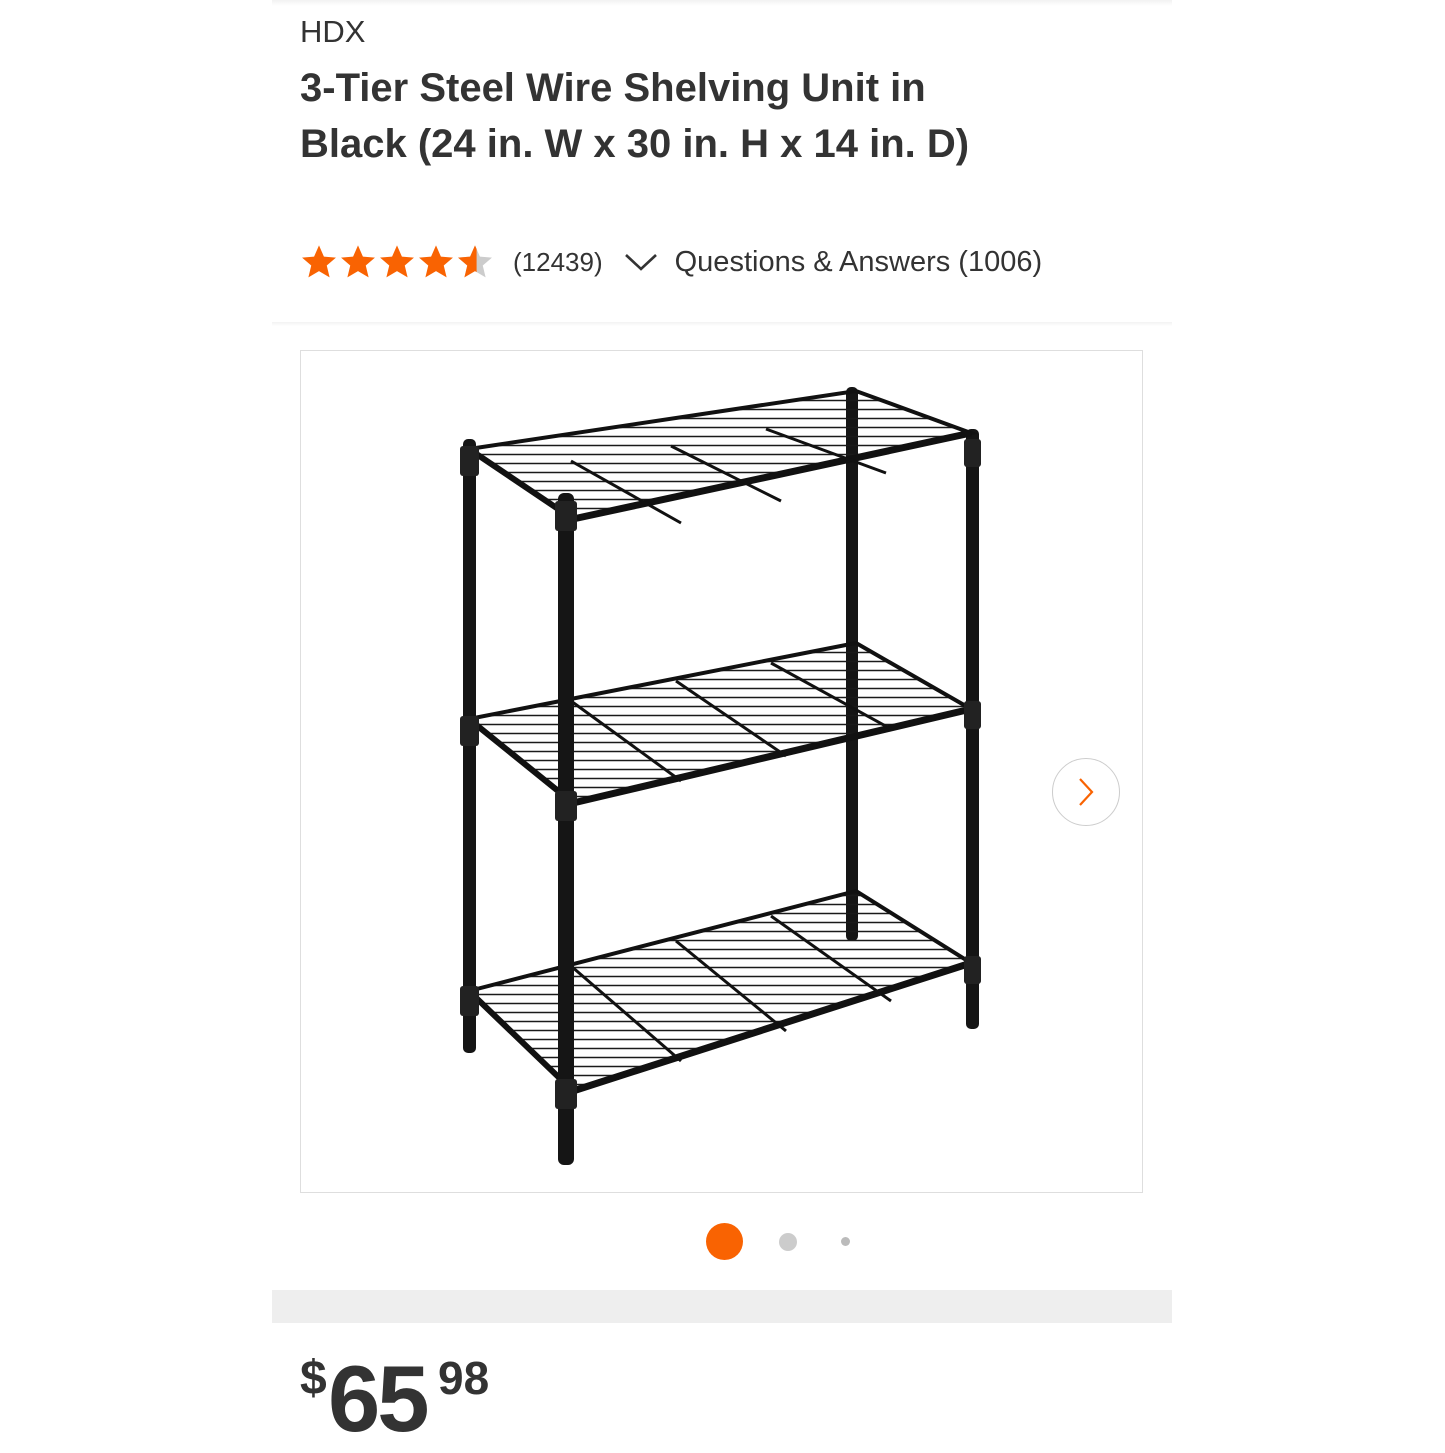 Image resolution: width=1445 pixels, height=1453 pixels. I want to click on questions-answers-link: Questions & Answers (1006), so click(859, 262).